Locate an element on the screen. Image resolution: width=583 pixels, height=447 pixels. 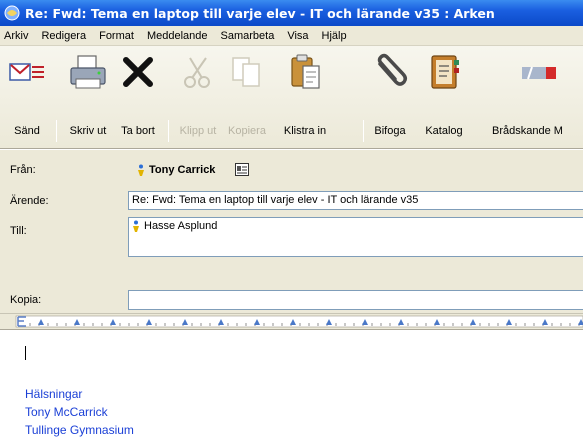
copy-icon is located at coordinates (246, 72).